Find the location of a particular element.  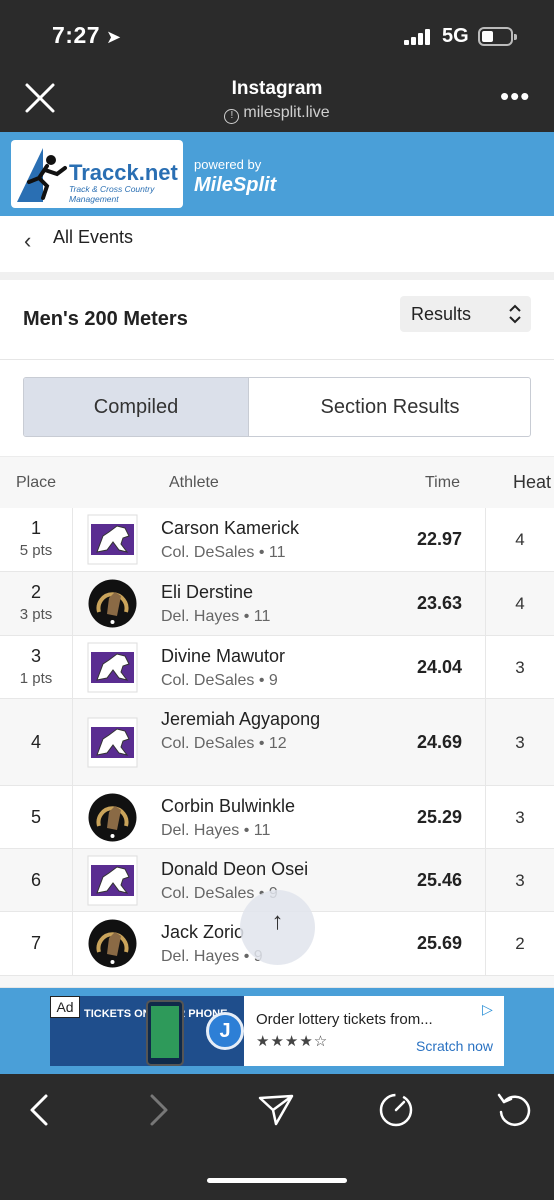

reload-icon is located at coordinates (514, 1110).